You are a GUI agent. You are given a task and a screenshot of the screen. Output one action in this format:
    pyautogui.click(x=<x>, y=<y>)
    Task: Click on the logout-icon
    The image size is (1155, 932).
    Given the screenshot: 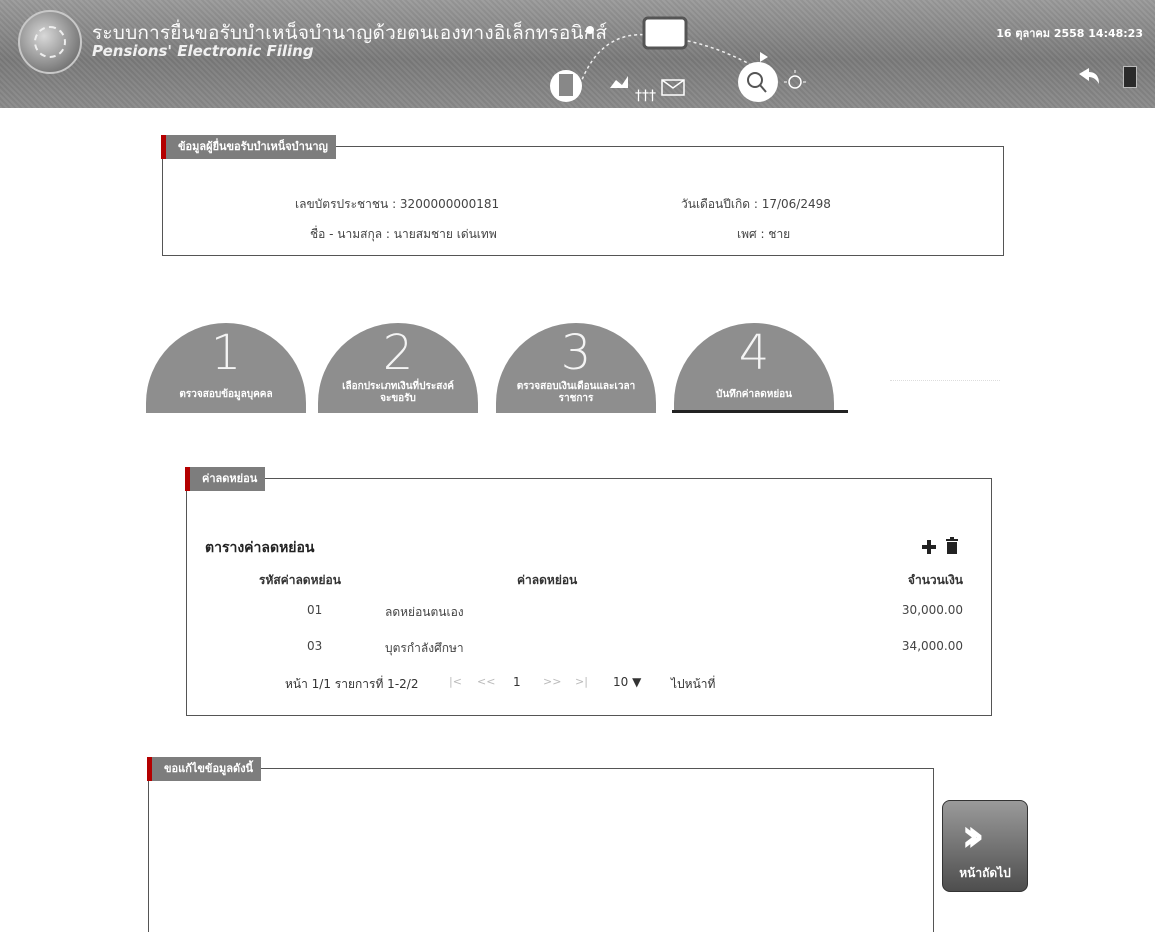 What is the action you would take?
    pyautogui.click(x=1130, y=77)
    